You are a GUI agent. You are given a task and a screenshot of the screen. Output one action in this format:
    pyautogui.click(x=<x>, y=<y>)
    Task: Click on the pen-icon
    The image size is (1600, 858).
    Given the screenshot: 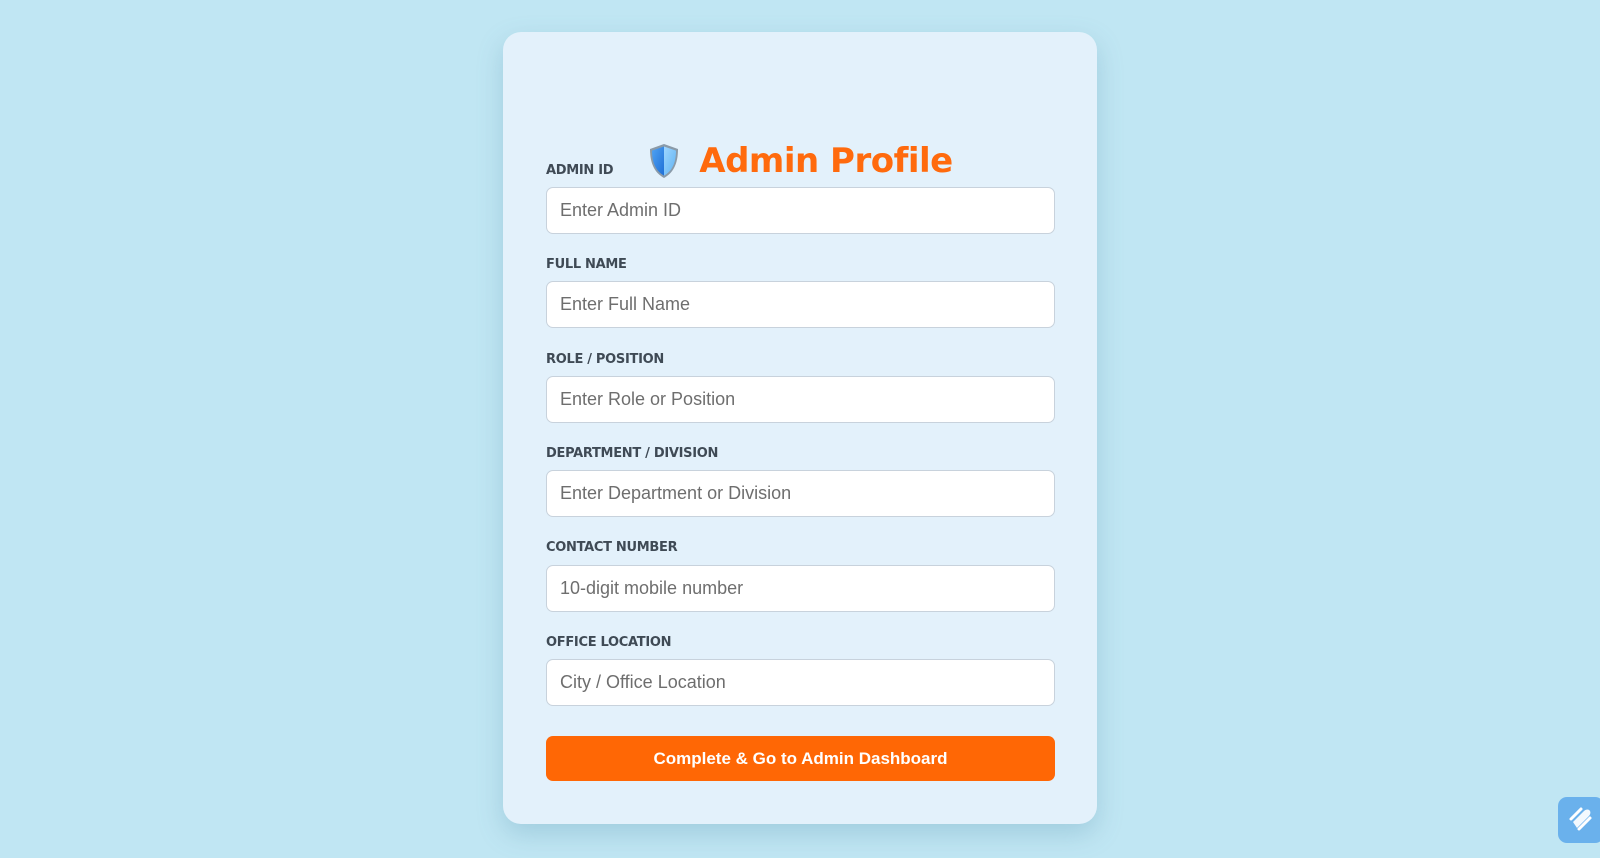 What is the action you would take?
    pyautogui.click(x=1581, y=820)
    